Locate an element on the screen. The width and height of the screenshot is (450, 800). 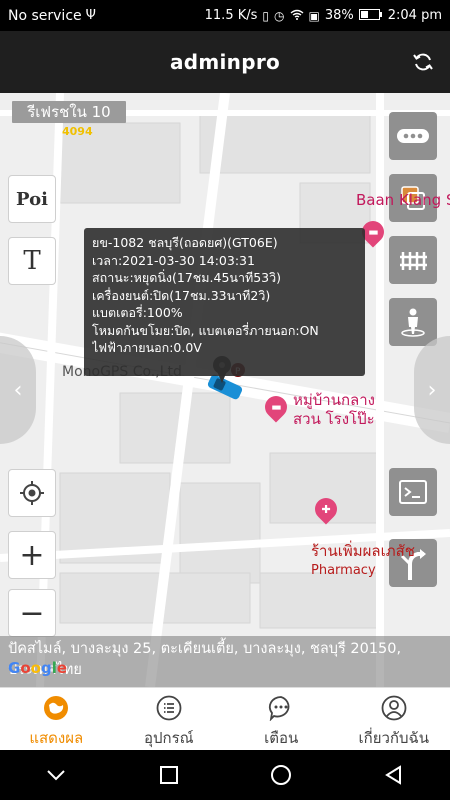
place-label-pharmacy: ร้านเพิ่มผลเภสัช Pharmacy is located at coordinates (363, 561).